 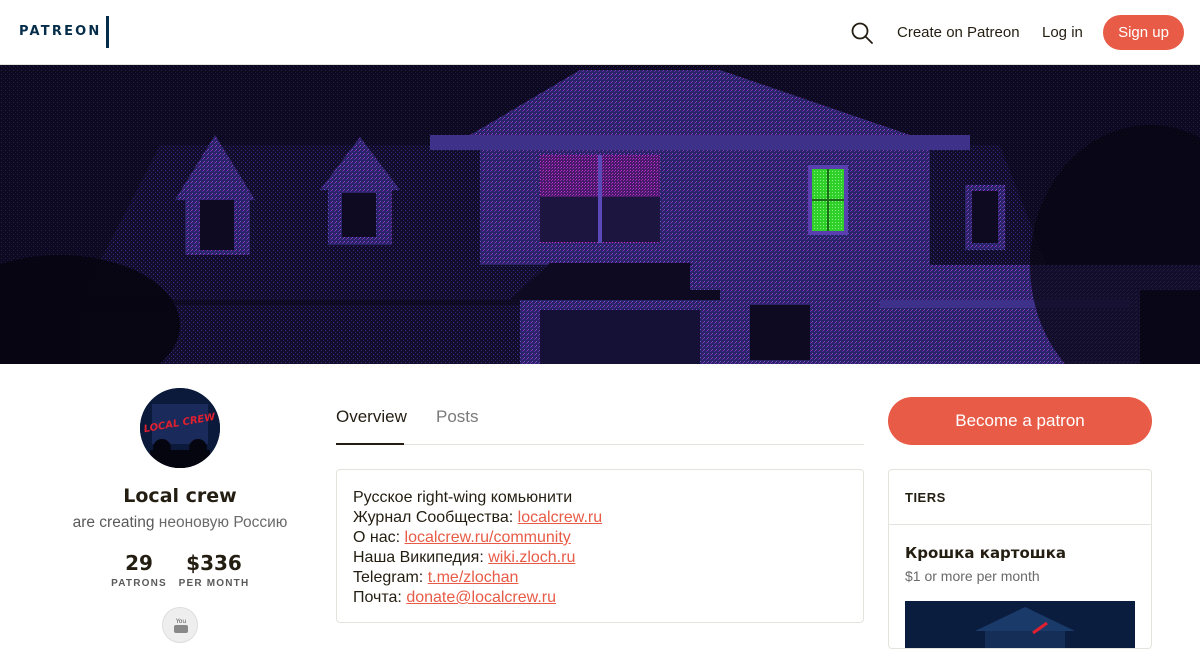 I want to click on patreon-logo: PATREON, so click(x=60, y=31).